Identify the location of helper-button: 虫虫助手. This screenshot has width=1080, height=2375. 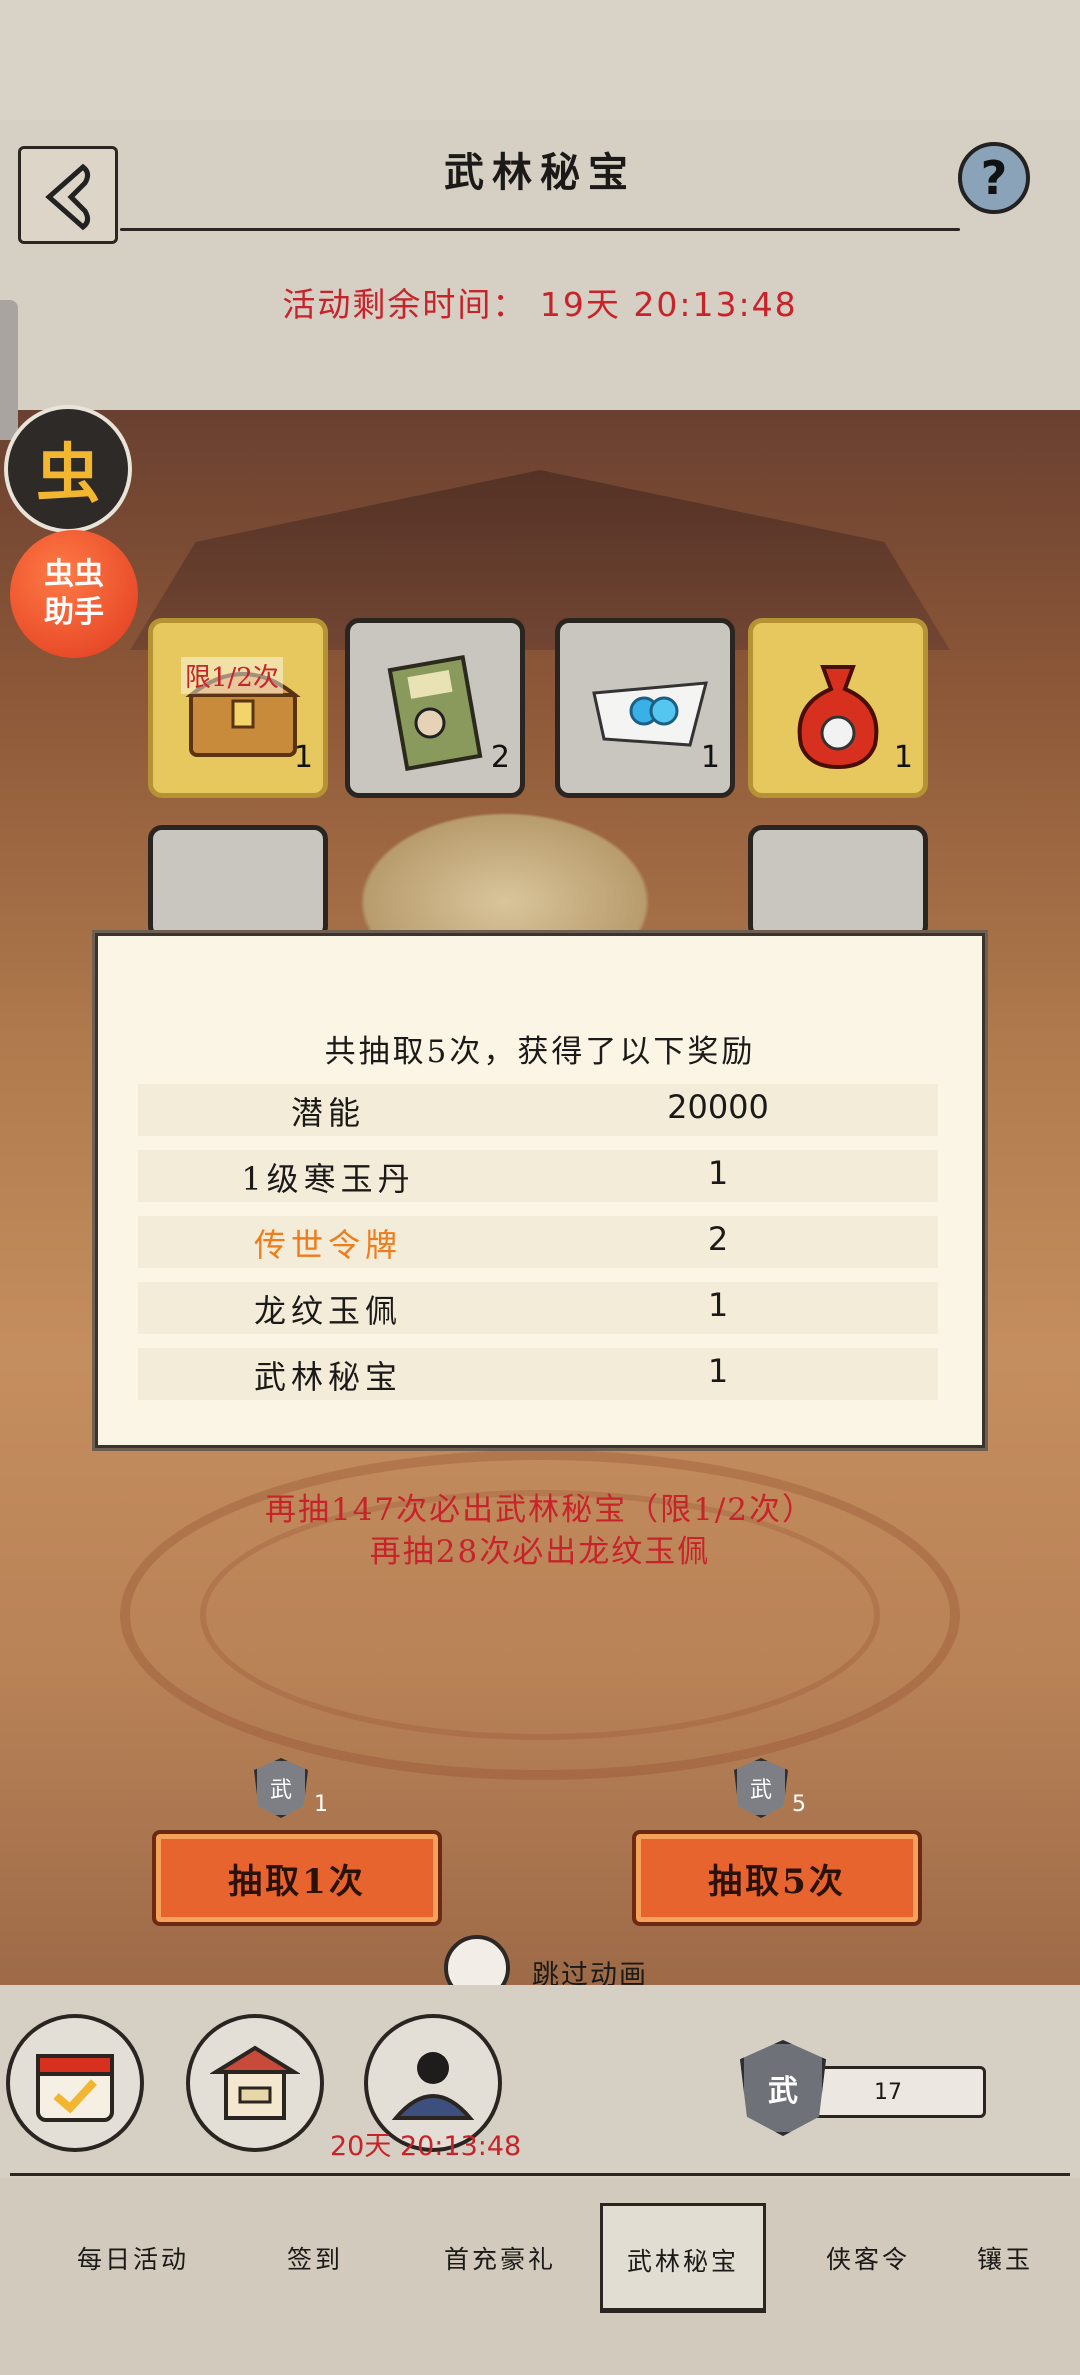
(74, 594).